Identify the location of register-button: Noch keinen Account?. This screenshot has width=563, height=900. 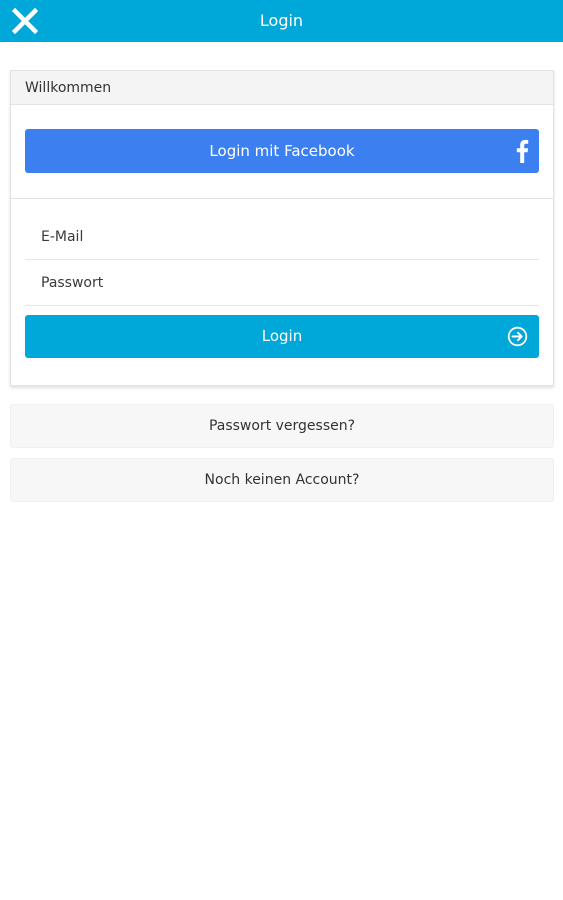
(282, 480).